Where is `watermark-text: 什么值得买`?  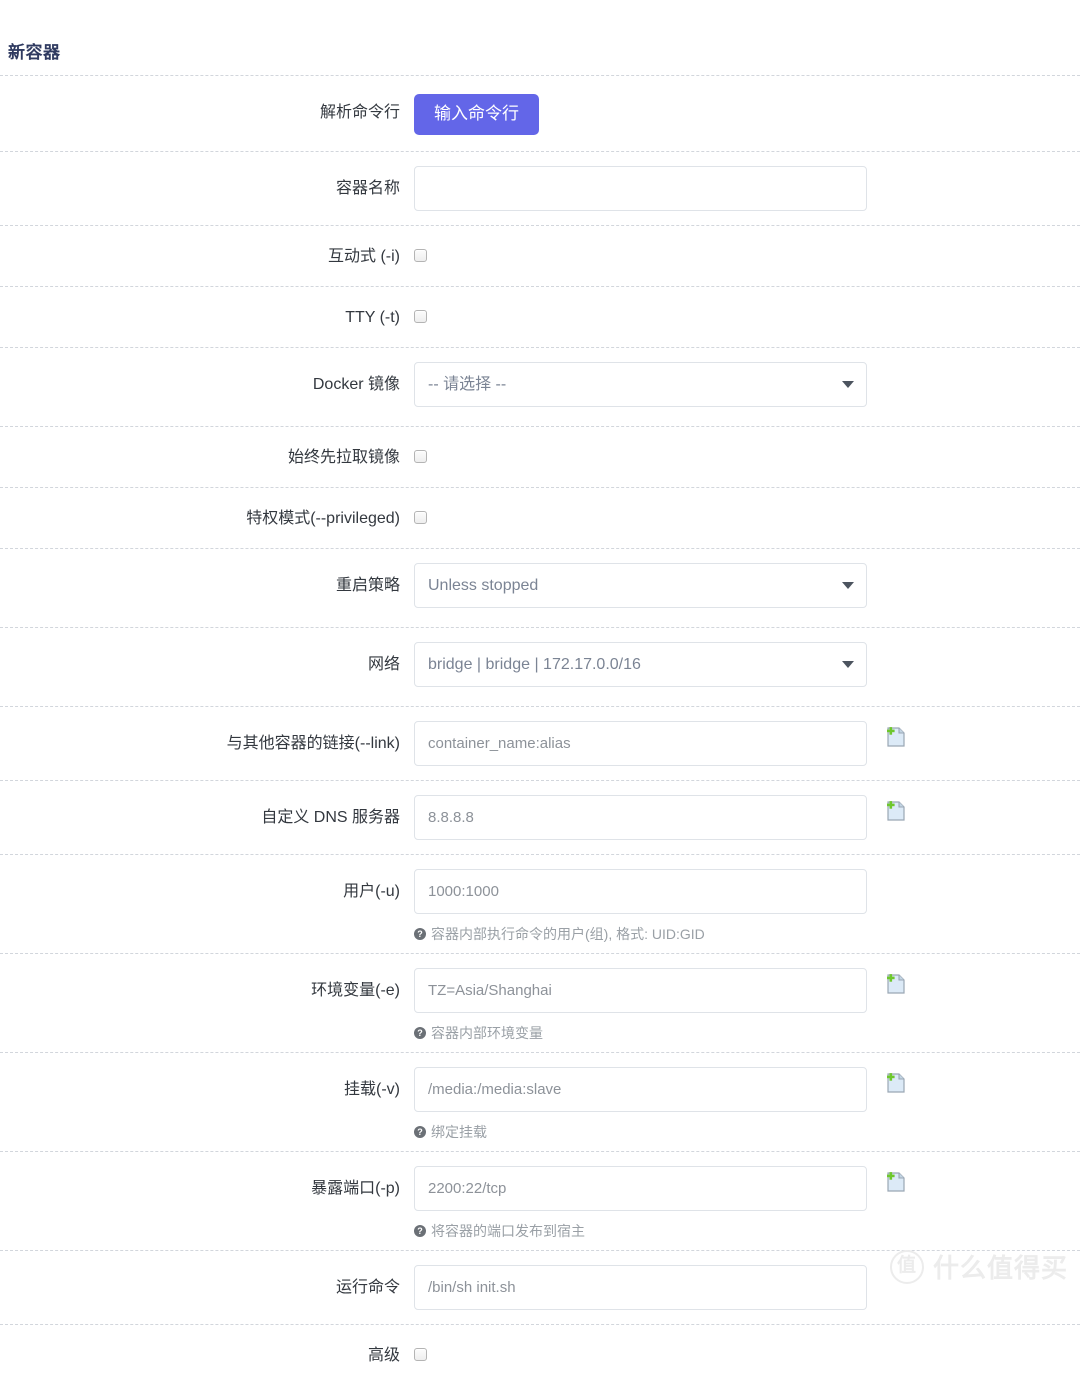
watermark-text: 什么值得买 is located at coordinates (1000, 1268).